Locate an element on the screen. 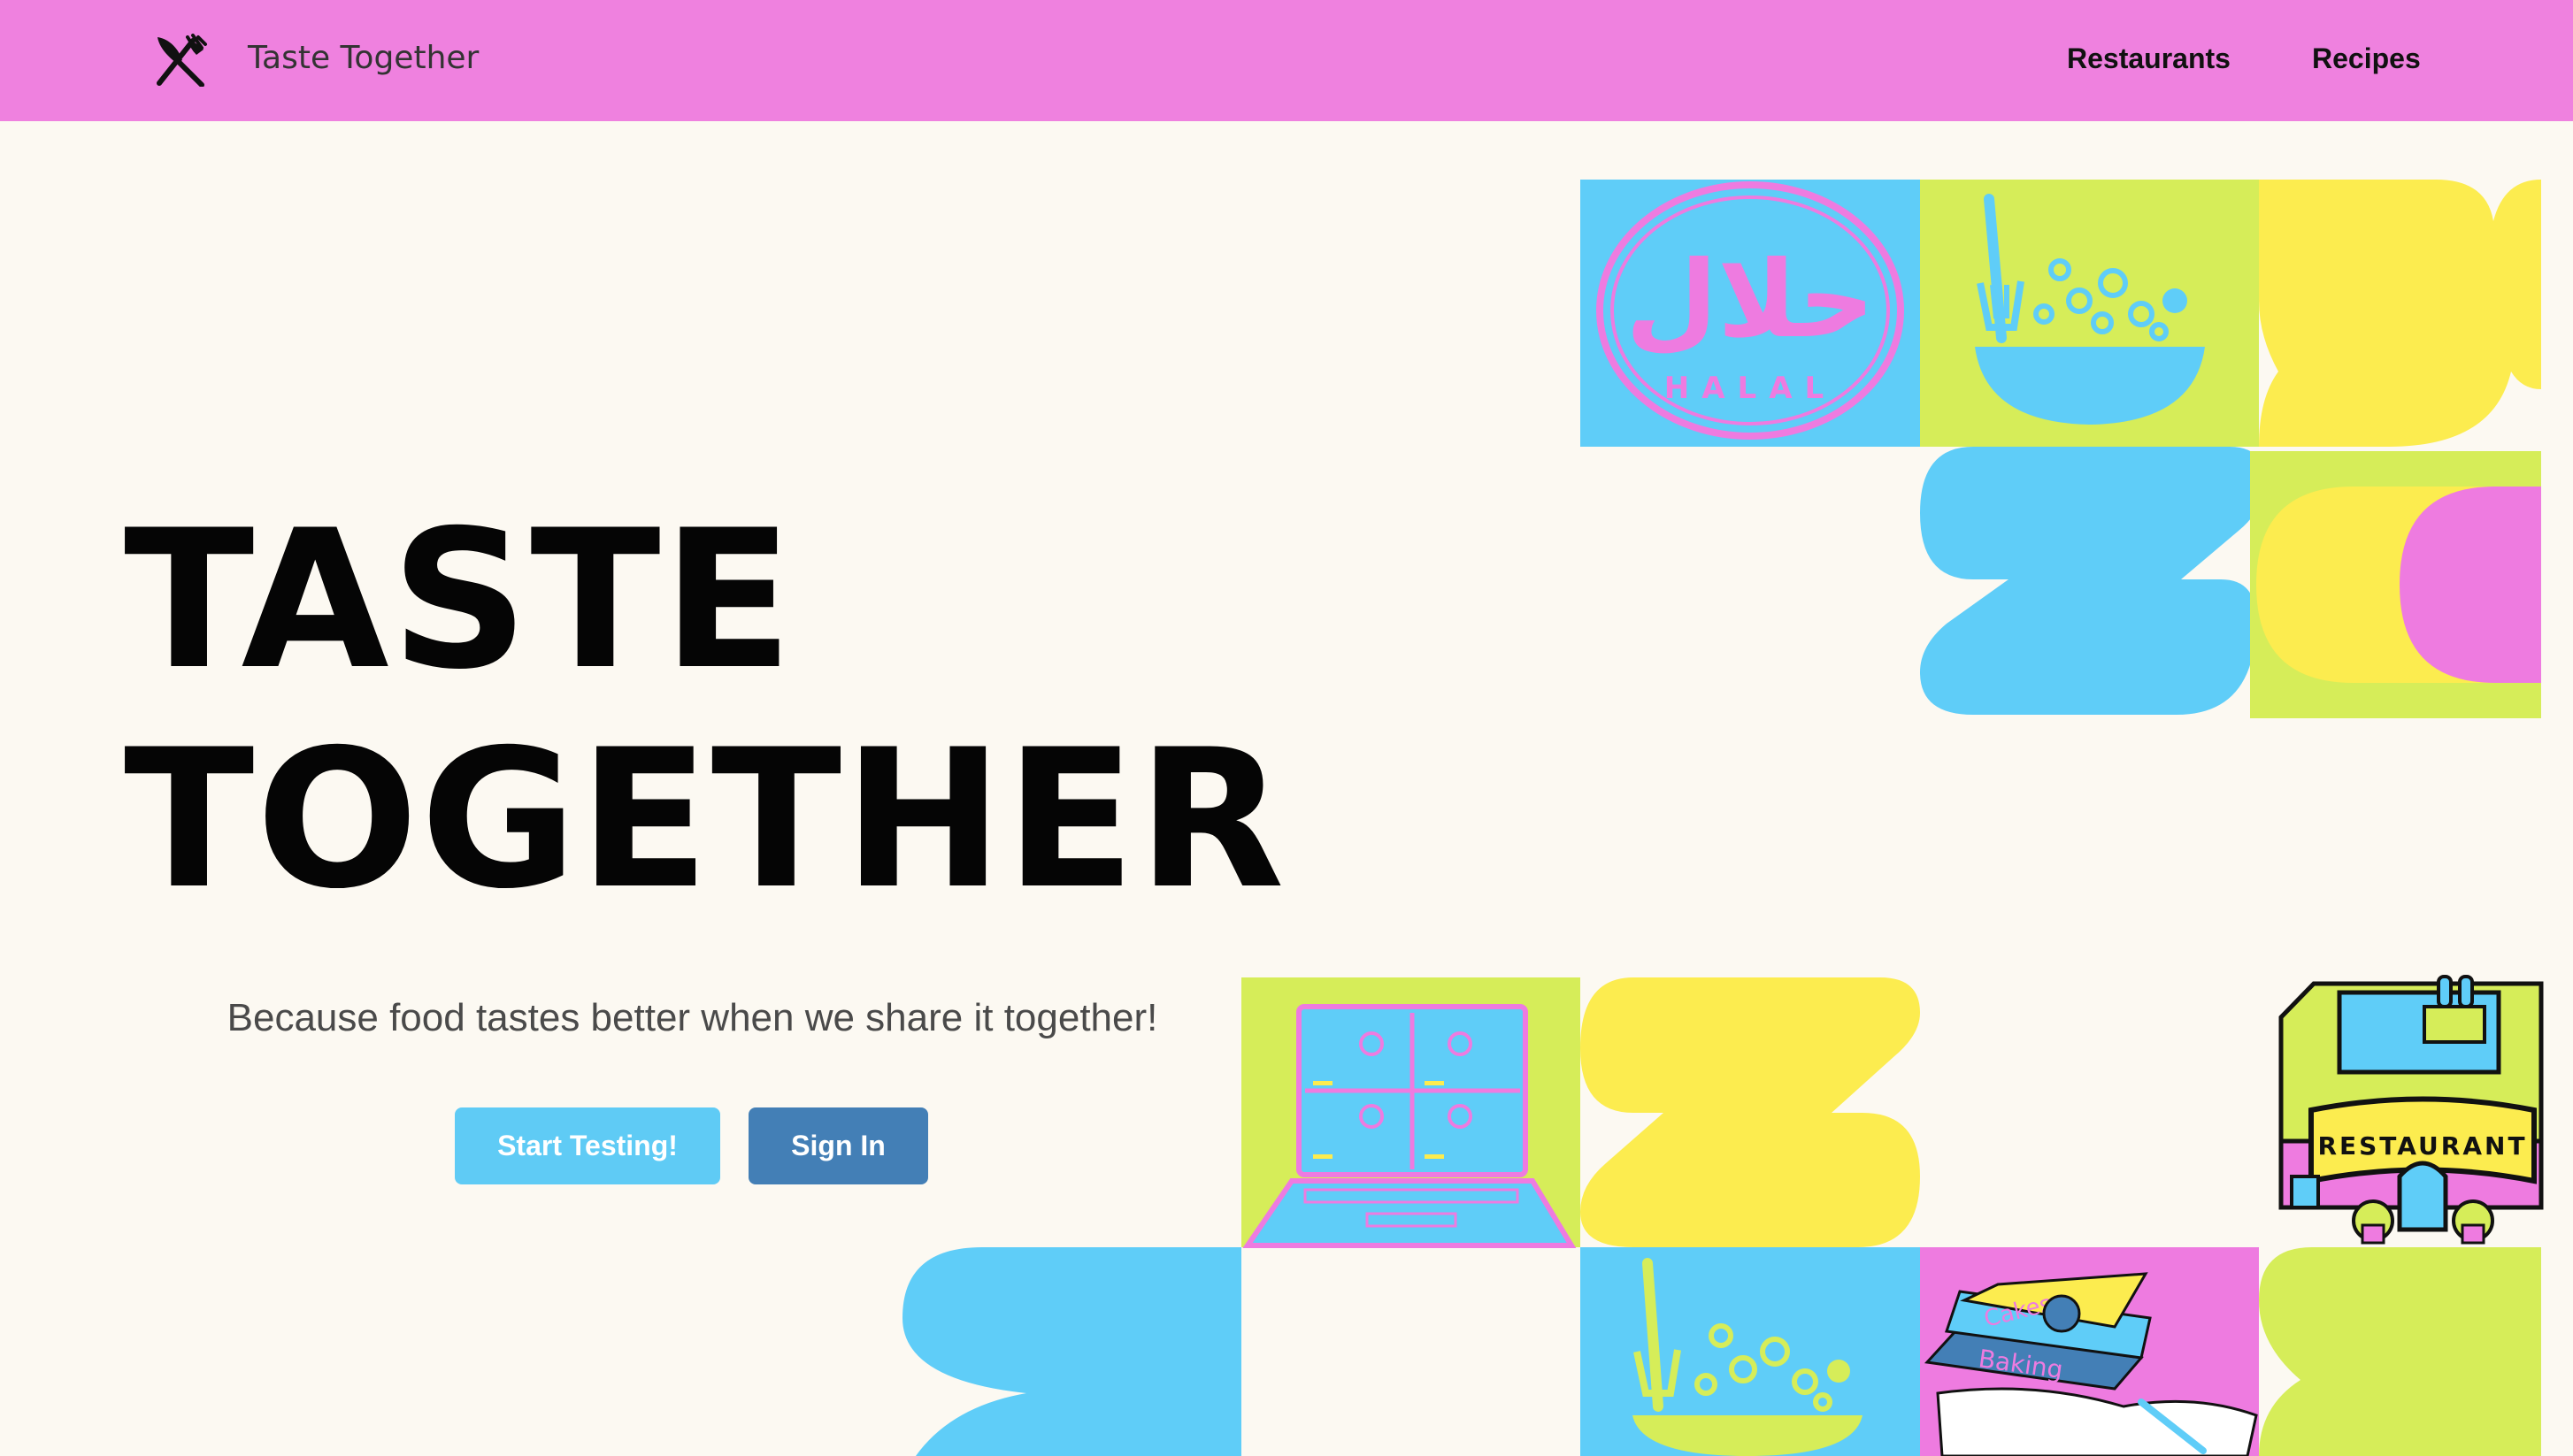 Image resolution: width=2573 pixels, height=1456 pixels. lime-s-shape is located at coordinates (2400, 1351).